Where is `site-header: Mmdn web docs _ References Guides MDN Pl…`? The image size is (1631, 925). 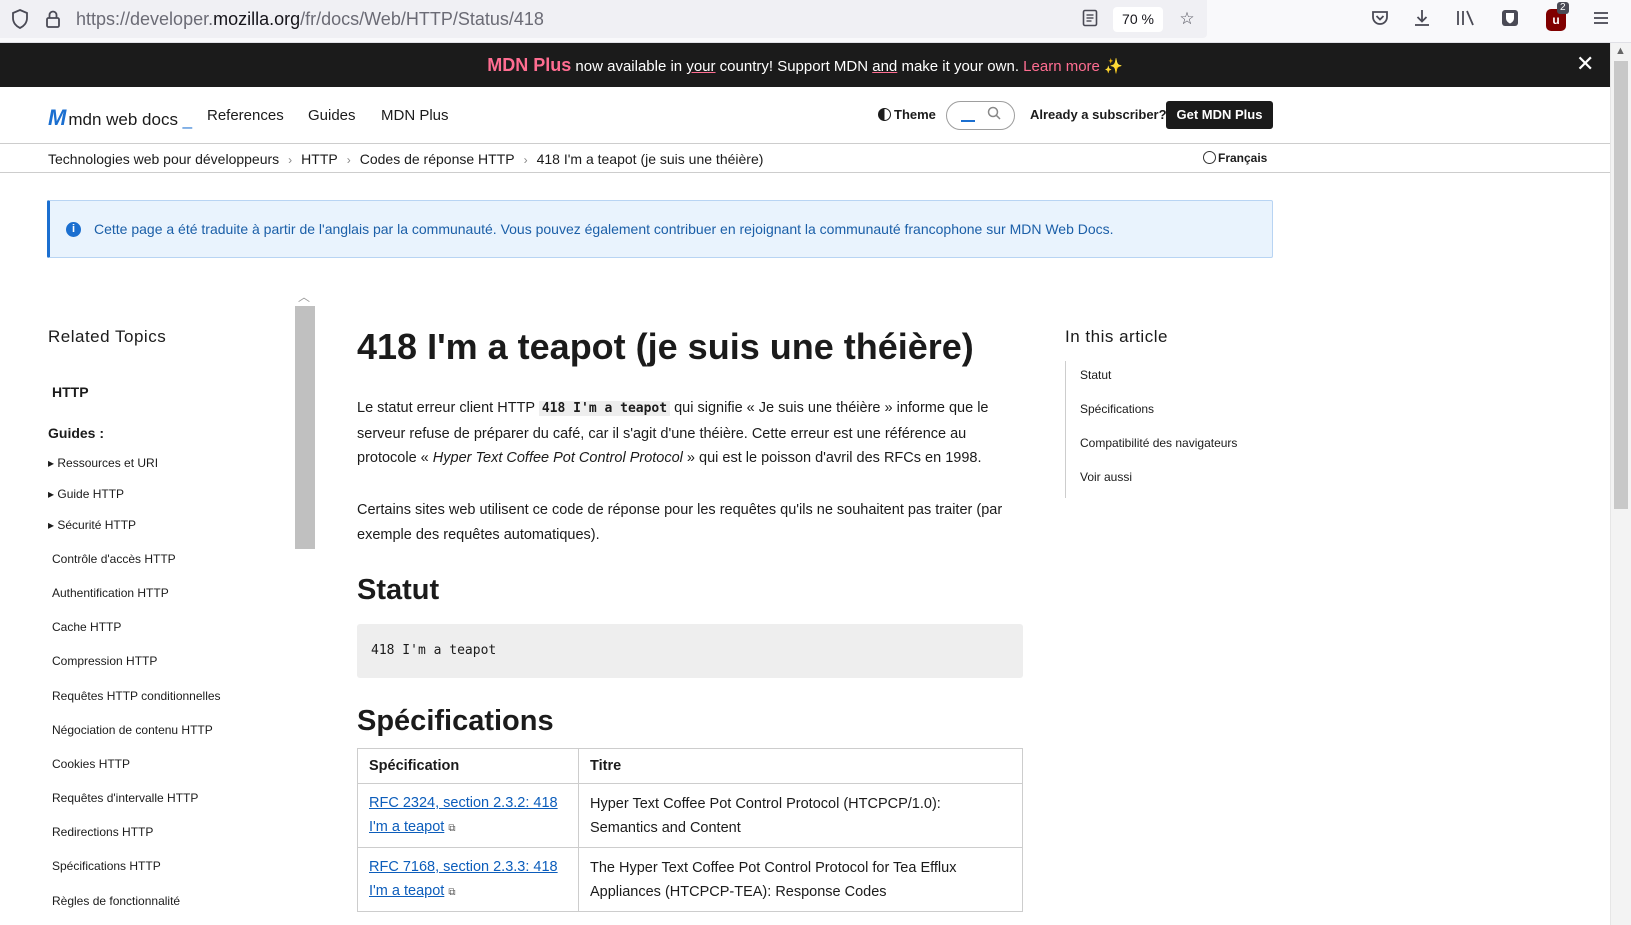 site-header: Mmdn web docs _ References Guides MDN Pl… is located at coordinates (805, 115).